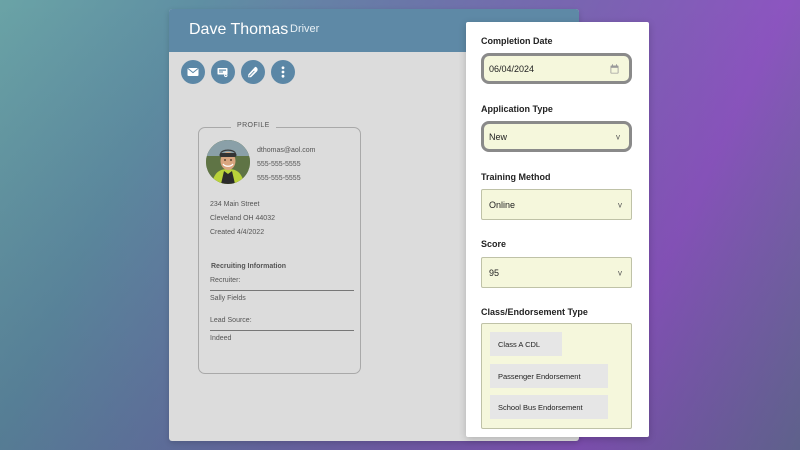  What do you see at coordinates (225, 280) in the screenshot?
I see `recruiter-label: Recruiter:` at bounding box center [225, 280].